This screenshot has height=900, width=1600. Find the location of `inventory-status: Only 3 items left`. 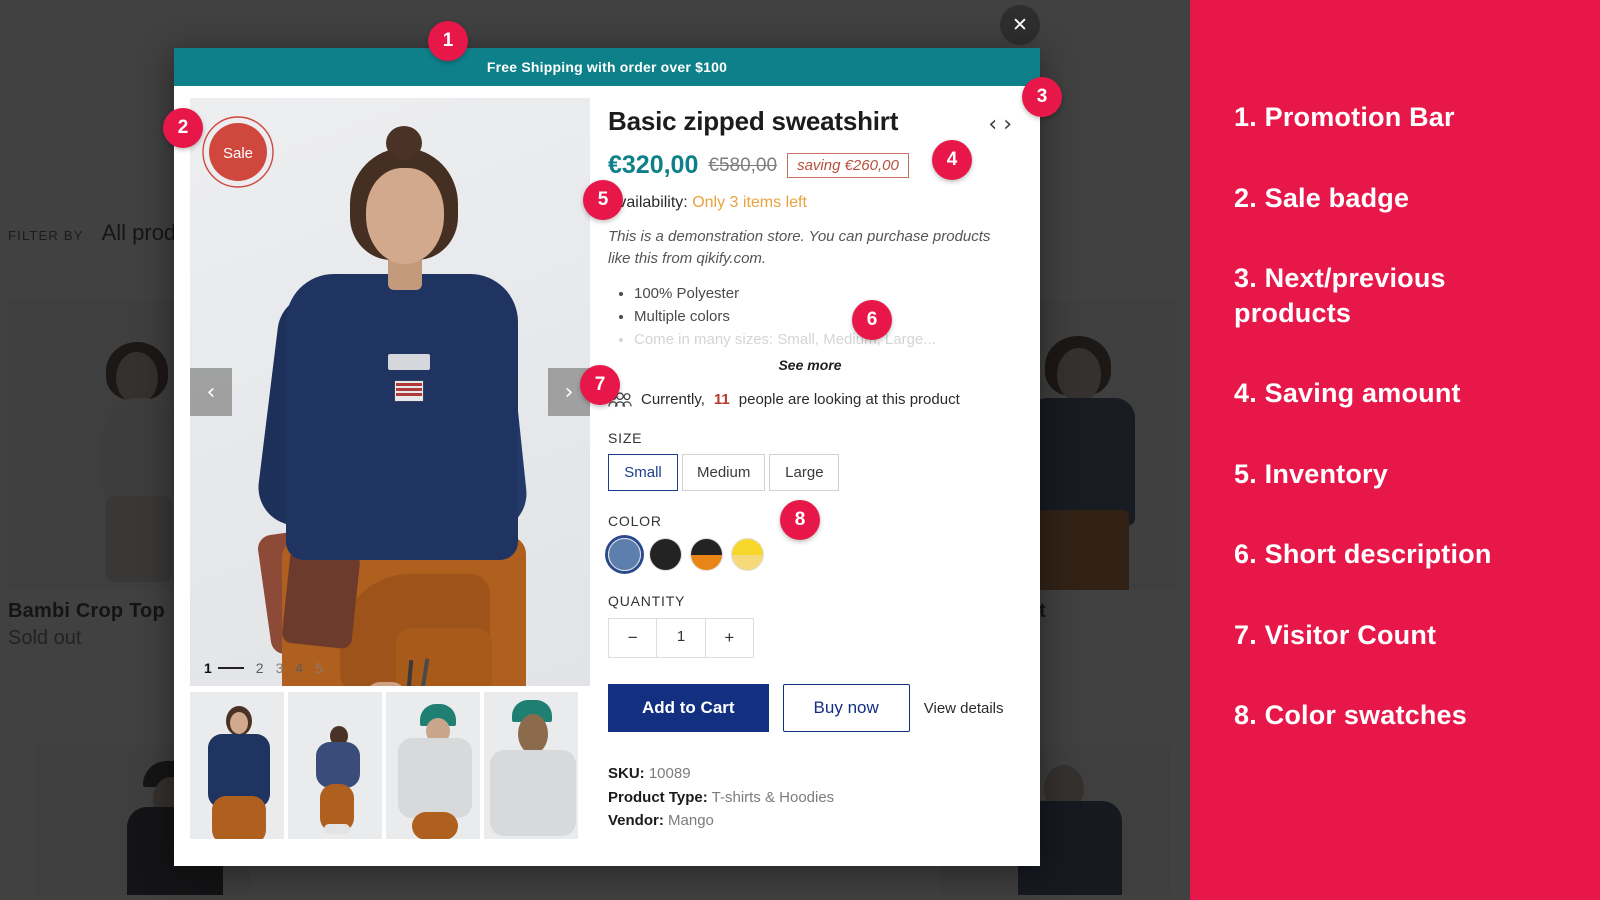

inventory-status: Only 3 items left is located at coordinates (749, 202).